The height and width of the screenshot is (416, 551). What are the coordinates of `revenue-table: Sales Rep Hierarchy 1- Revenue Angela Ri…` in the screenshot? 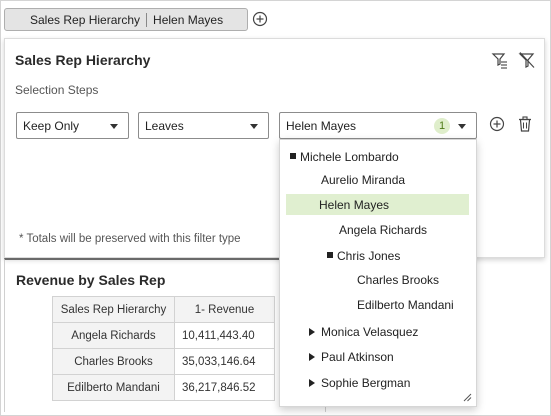 It's located at (163, 348).